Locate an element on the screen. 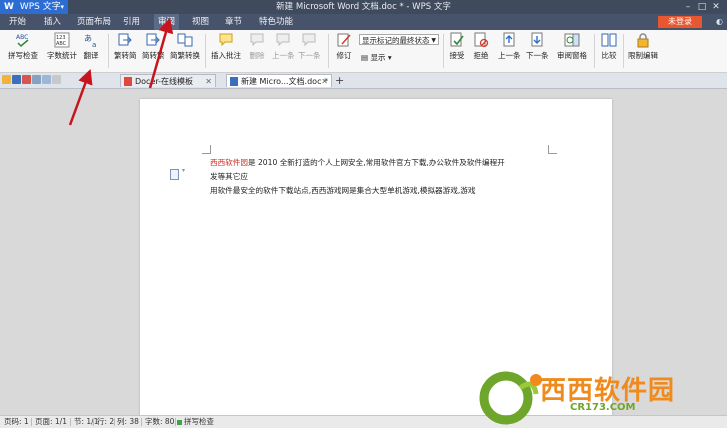 The image size is (727, 428). markup-display-select: 显示标记的最终状态 ▼ is located at coordinates (399, 39).